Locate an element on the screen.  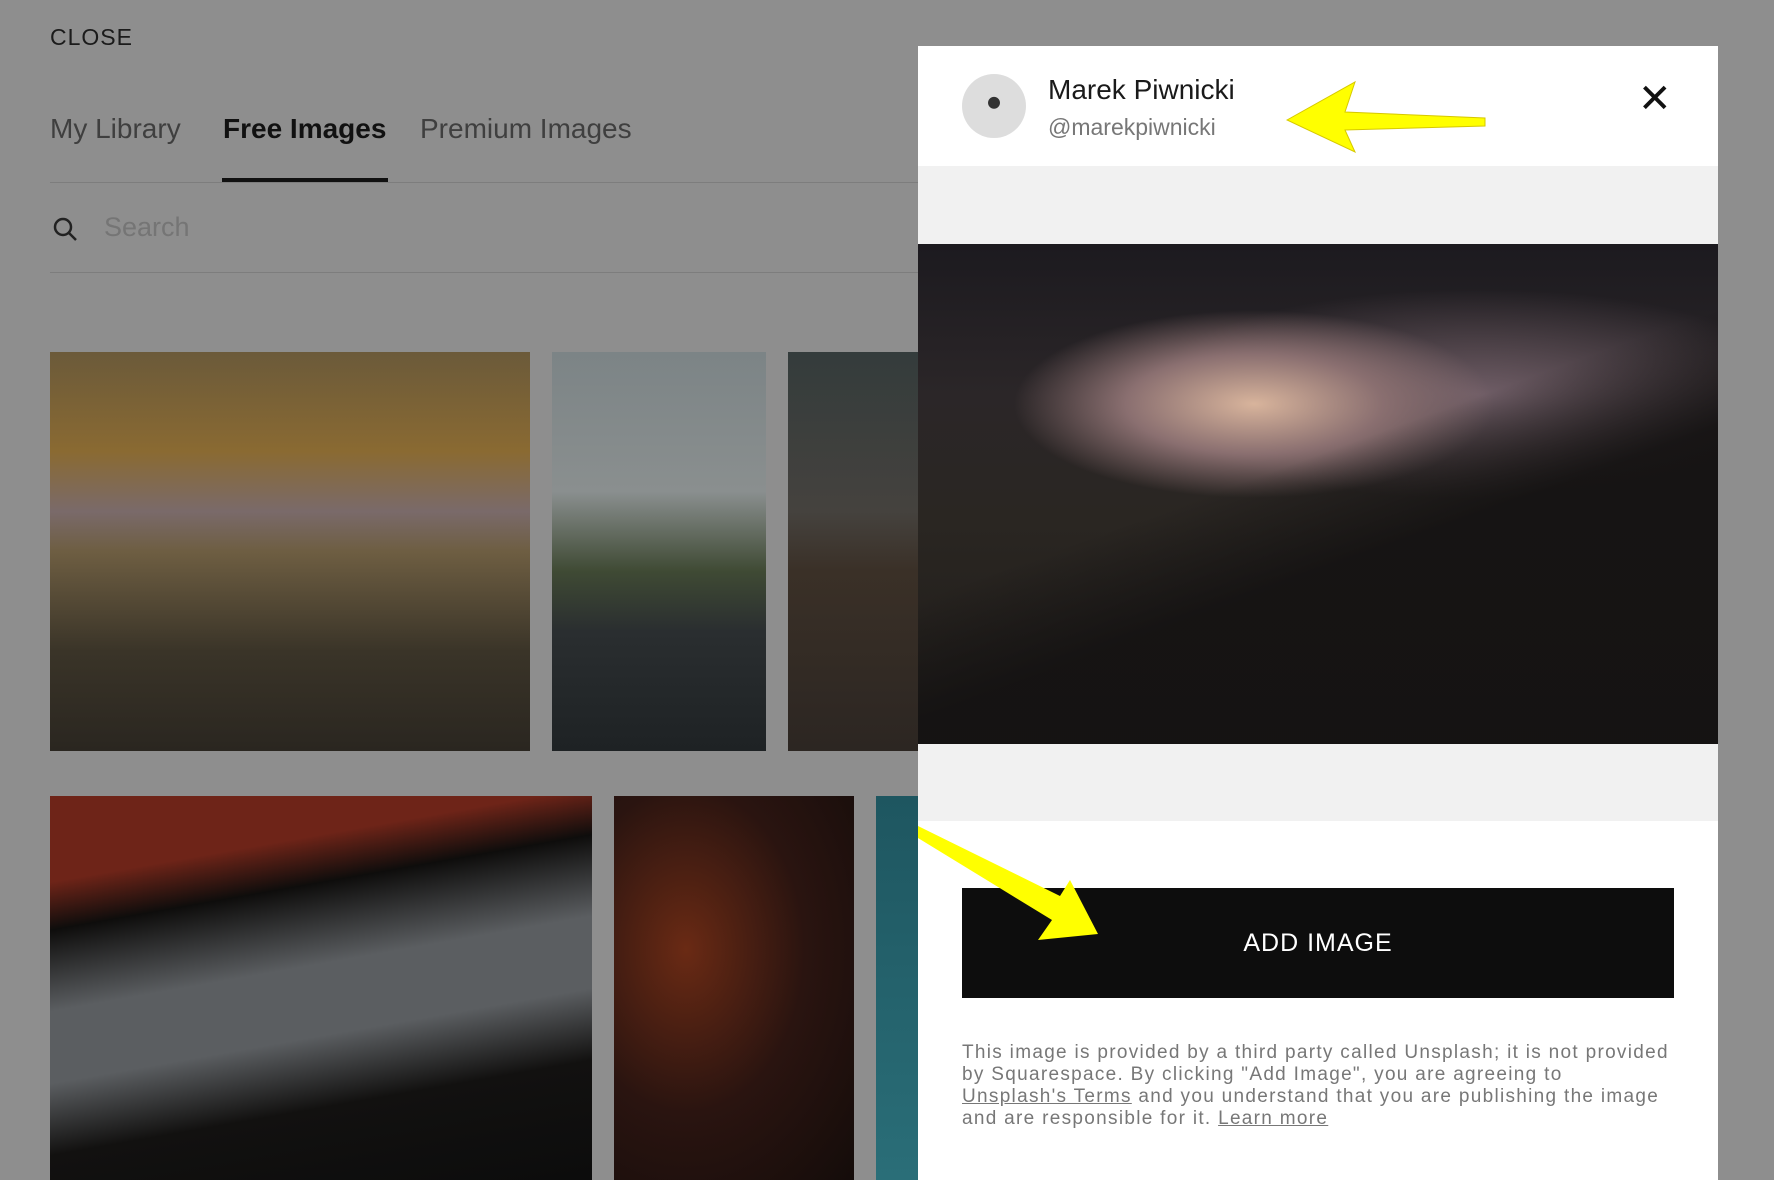
add-image-button: ADD IMAGE is located at coordinates (1318, 943).